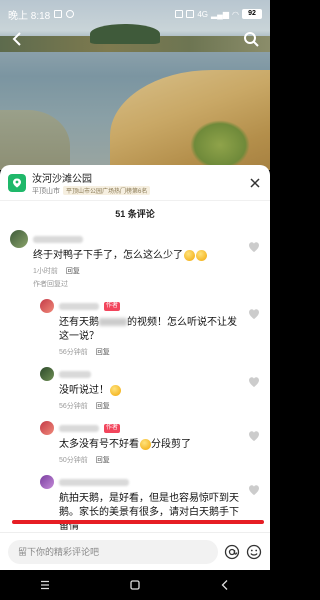 The height and width of the screenshot is (600, 320). What do you see at coordinates (135, 14) in the screenshot?
I see `status-bar: 晚上 8:18 4G ▂▄▆ ◠ 92` at bounding box center [135, 14].